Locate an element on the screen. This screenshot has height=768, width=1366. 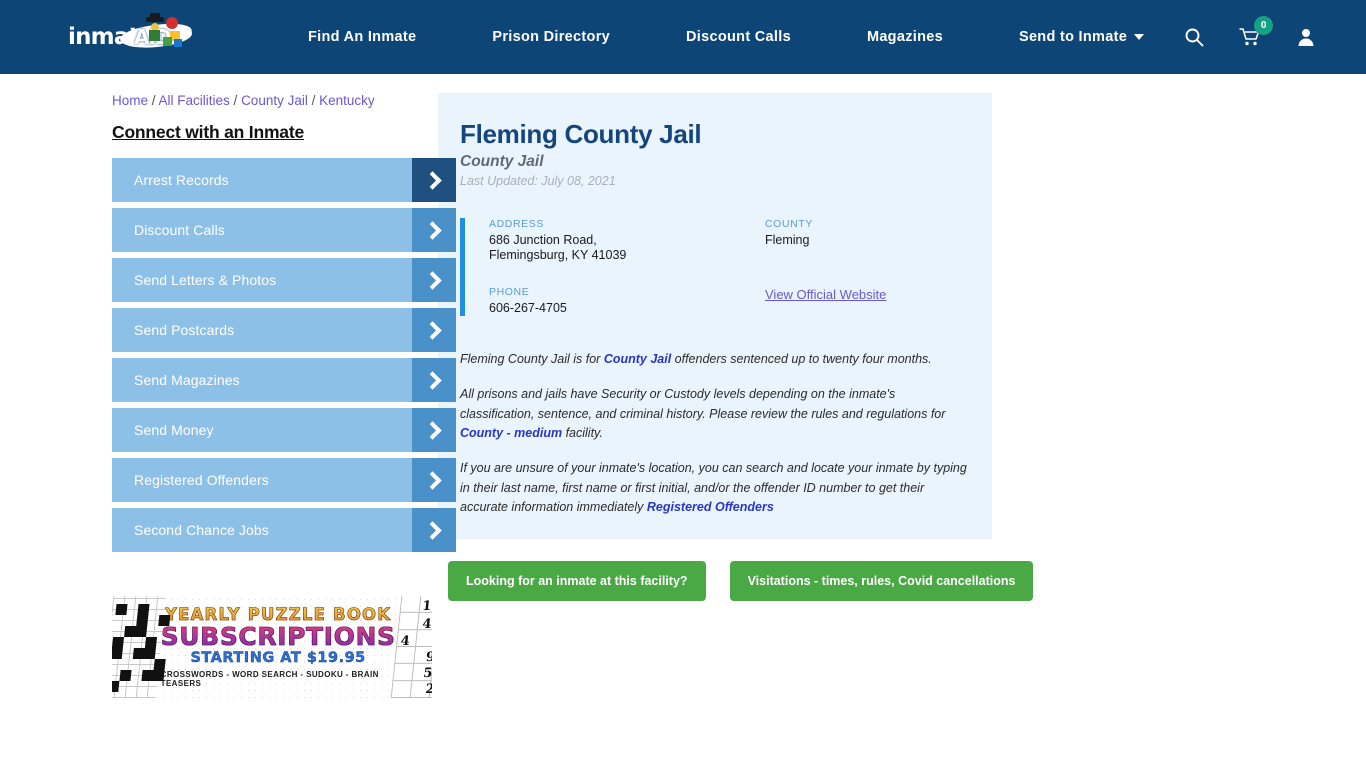
address-label: ADDRESS is located at coordinates (516, 224).